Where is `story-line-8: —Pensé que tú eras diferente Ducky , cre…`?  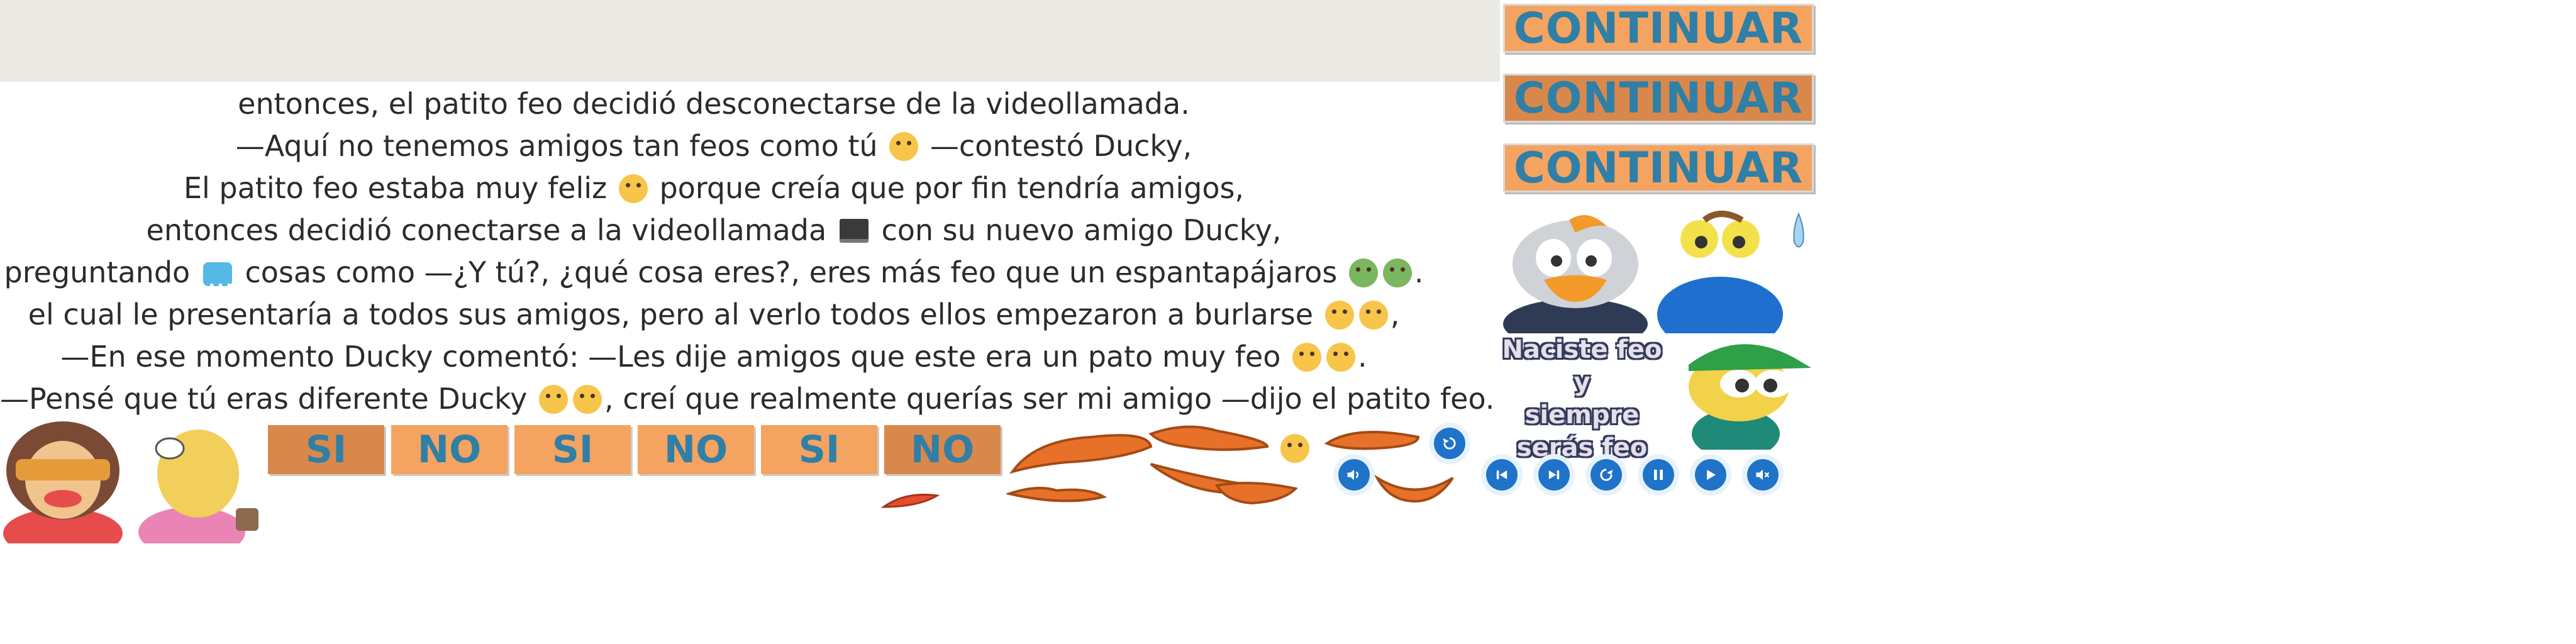 story-line-8: —Pensé que tú eras diferente Ducky , cre… is located at coordinates (747, 399).